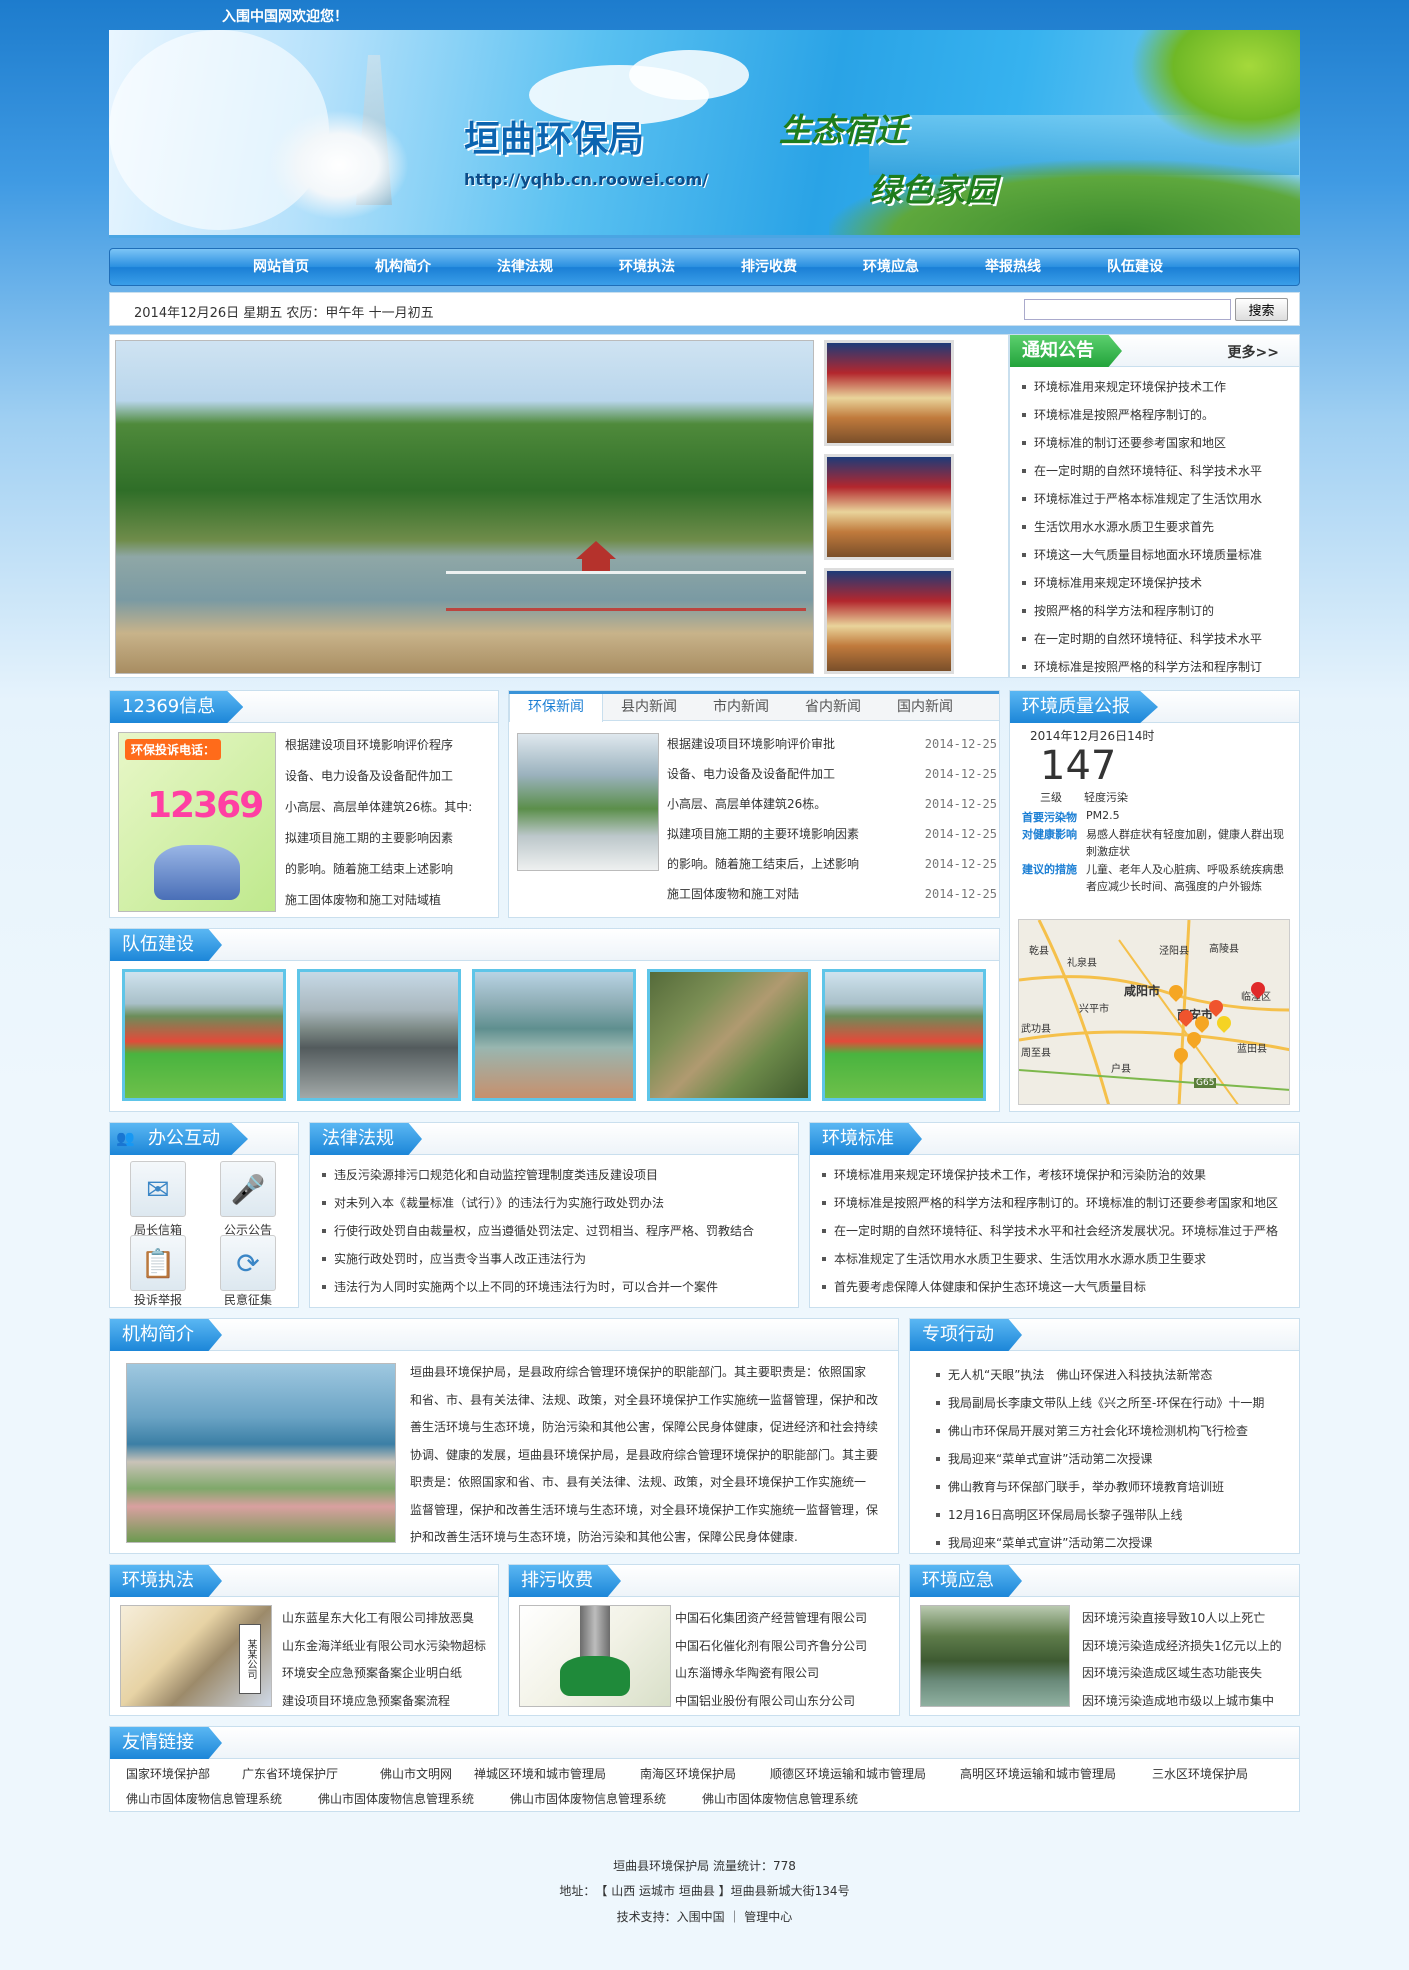 The height and width of the screenshot is (1970, 1409). Describe the element at coordinates (557, 1287) in the screenshot. I see `law-item: 违法行为人同时实施两个以上不同的环境违法行为时，可以合并一个案件` at that location.